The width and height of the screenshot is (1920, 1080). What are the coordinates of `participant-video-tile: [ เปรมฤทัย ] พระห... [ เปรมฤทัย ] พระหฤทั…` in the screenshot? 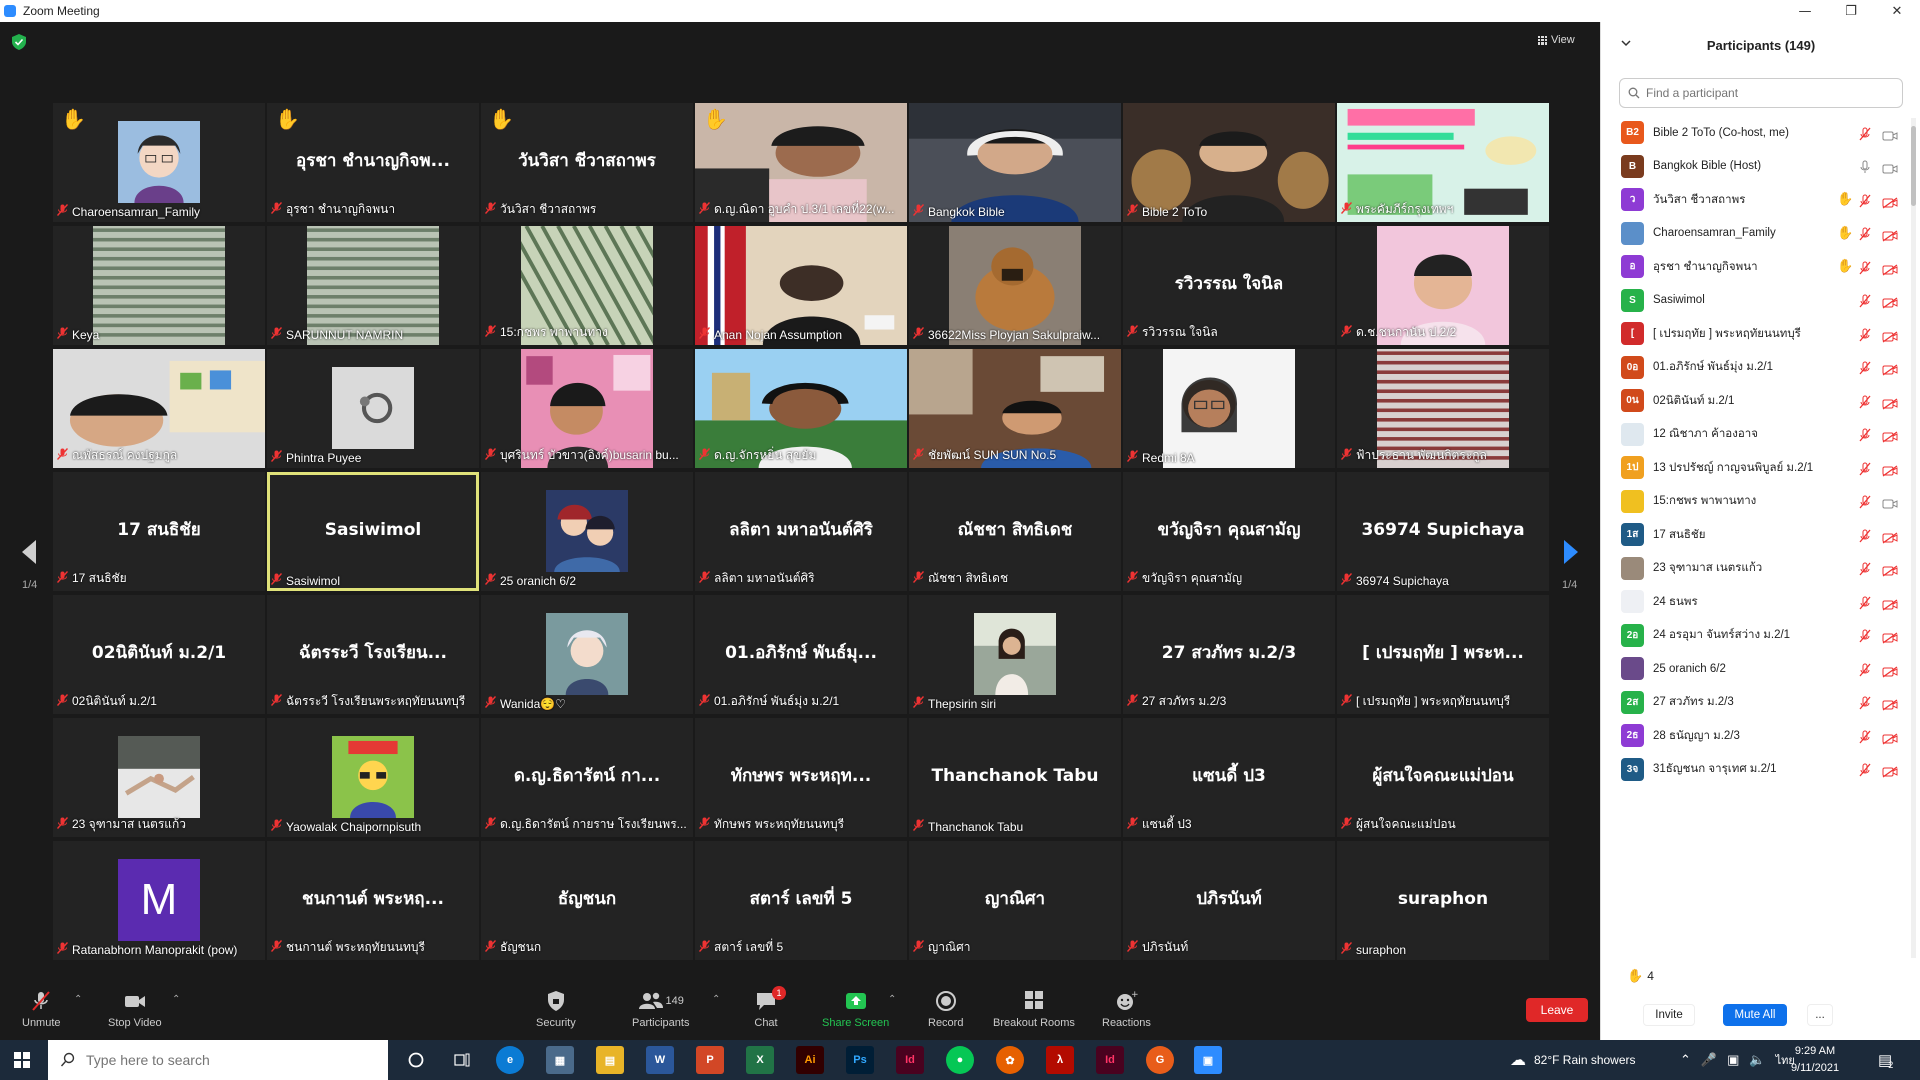 It's located at (1443, 654).